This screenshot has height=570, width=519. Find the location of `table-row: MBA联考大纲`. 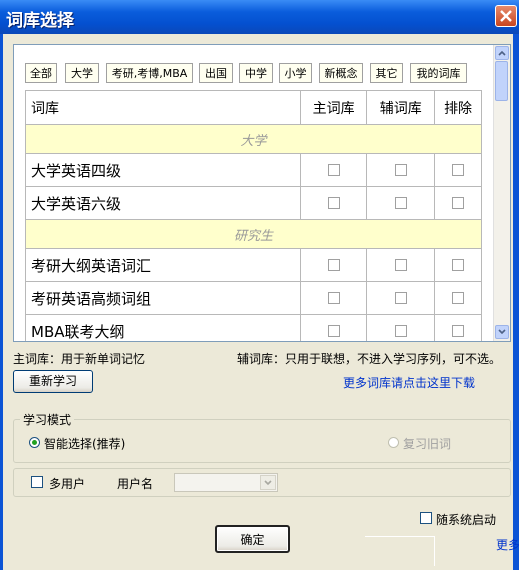

table-row: MBA联考大纲 is located at coordinates (253, 327).